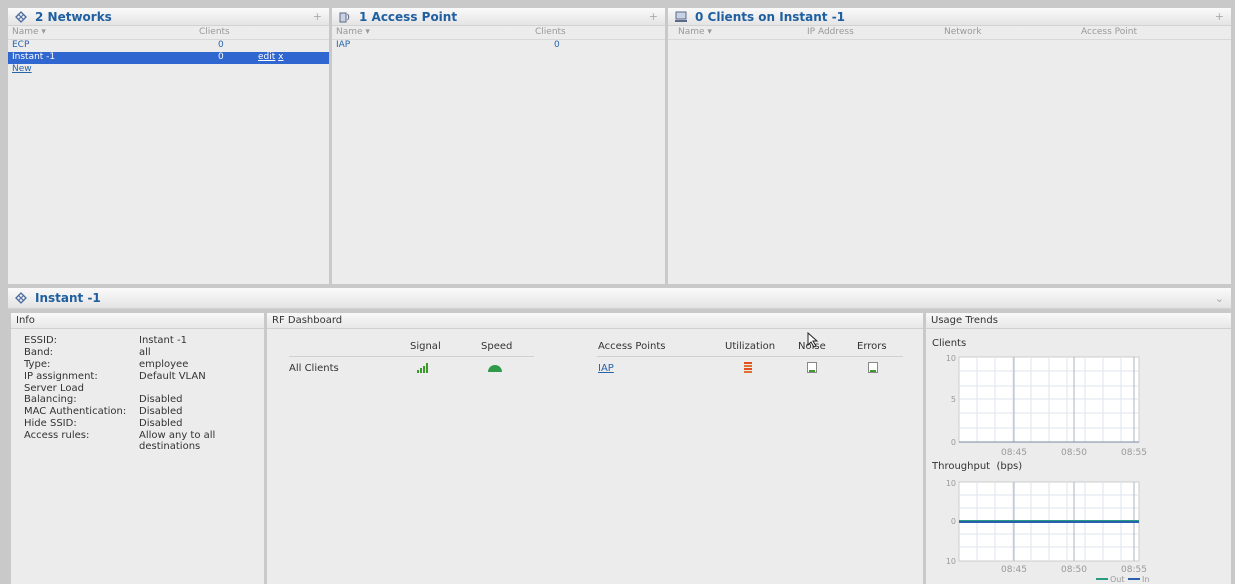  Describe the element at coordinates (770, 16) in the screenshot. I see `clients-title: 0 Clients on Instant -1` at that location.